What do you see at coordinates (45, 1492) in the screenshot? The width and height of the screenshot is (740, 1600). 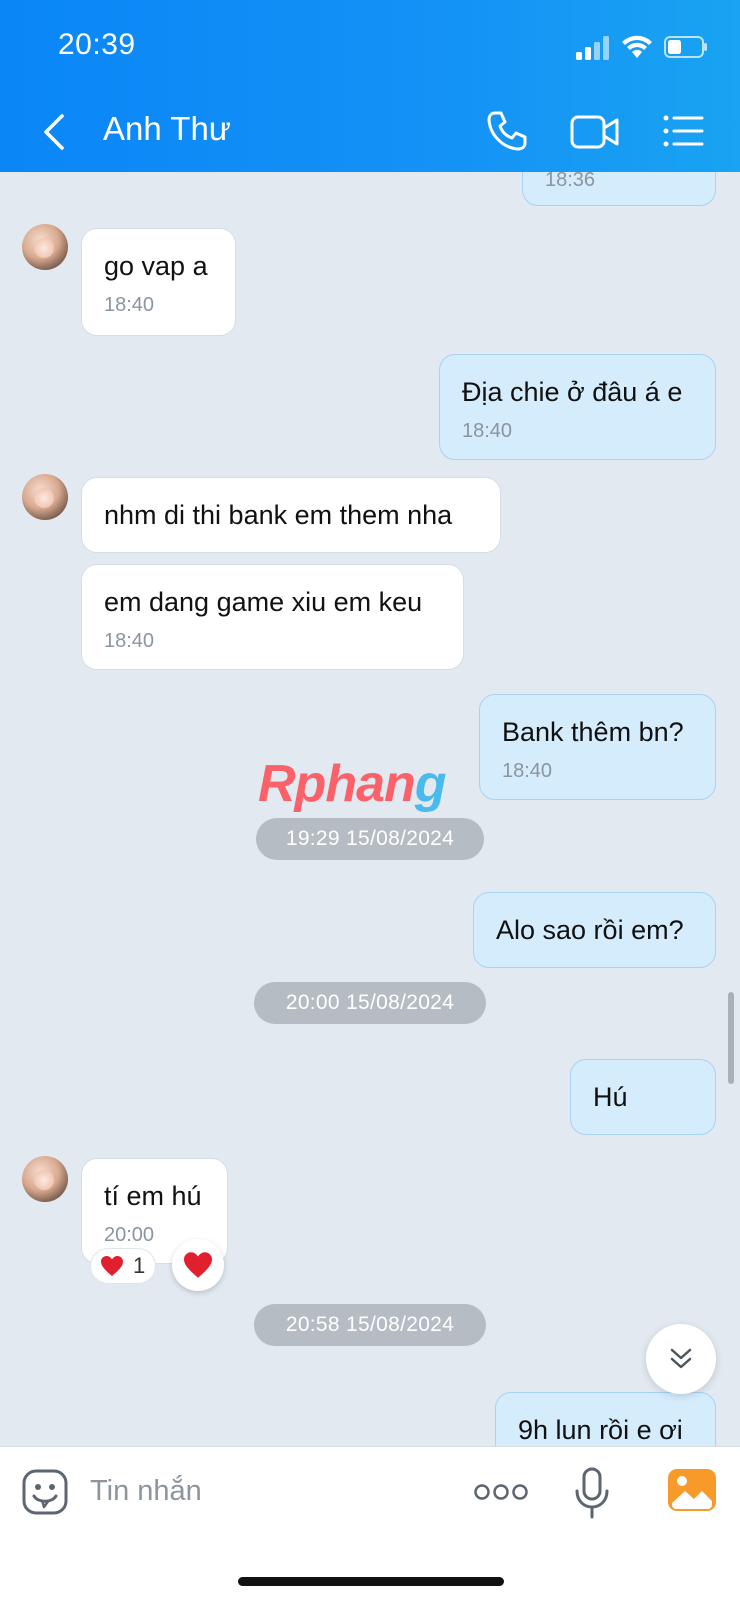 I see `sticker-icon` at bounding box center [45, 1492].